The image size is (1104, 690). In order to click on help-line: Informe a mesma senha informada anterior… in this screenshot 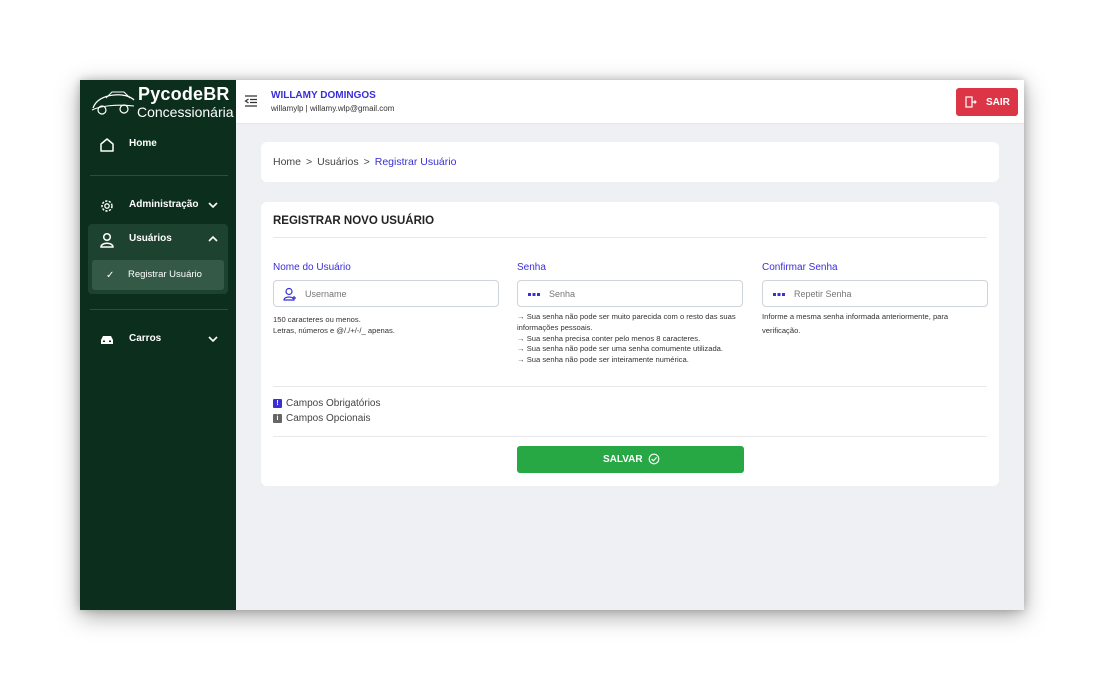, I will do `click(855, 316)`.